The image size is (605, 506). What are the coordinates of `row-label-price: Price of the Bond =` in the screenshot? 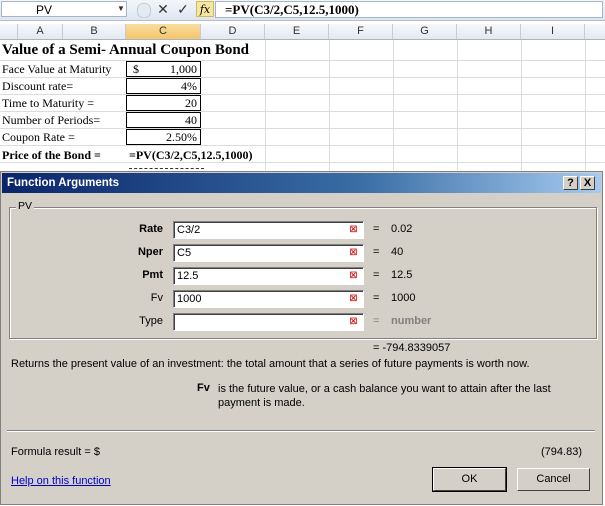 It's located at (51, 155).